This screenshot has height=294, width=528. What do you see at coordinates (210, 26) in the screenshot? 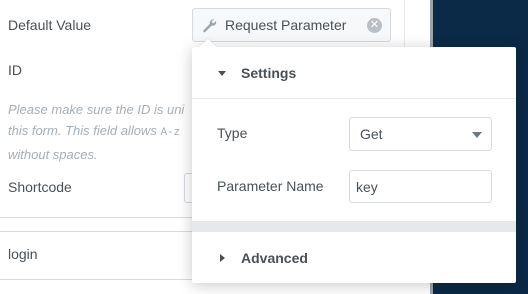
I see `wrench-icon` at bounding box center [210, 26].